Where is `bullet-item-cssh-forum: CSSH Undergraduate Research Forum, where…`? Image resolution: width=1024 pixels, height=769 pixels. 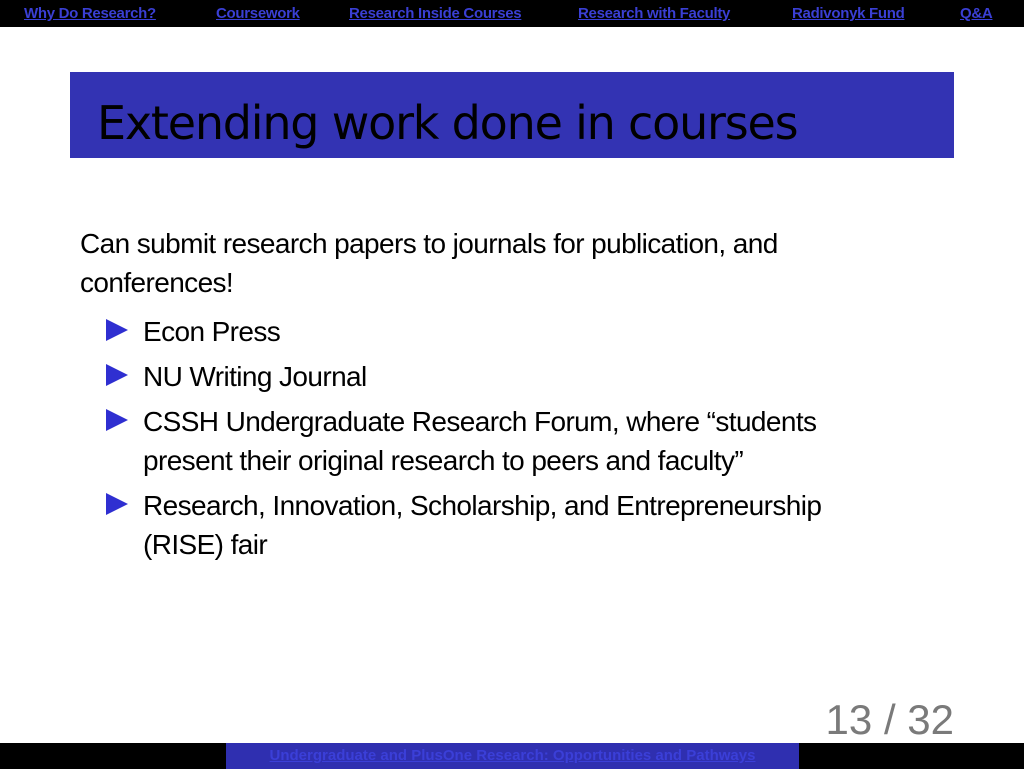
bullet-item-cssh-forum: CSSH Undergraduate Research Forum, where… is located at coordinates (496, 441).